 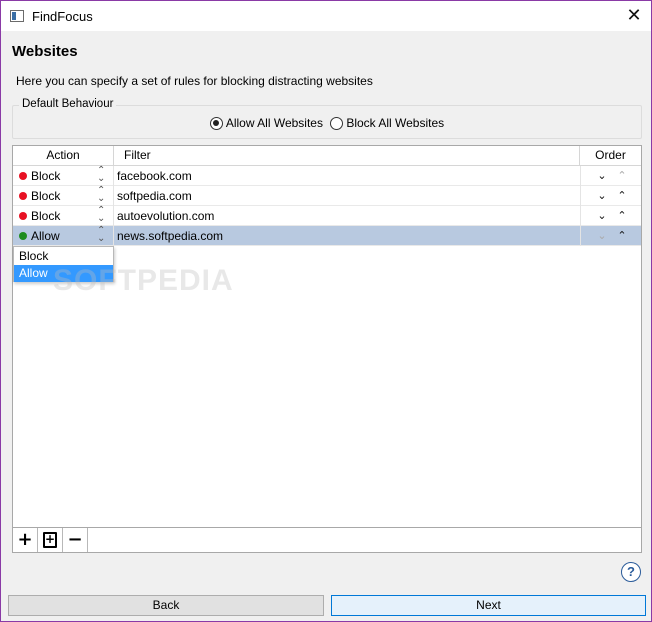 What do you see at coordinates (63, 236) in the screenshot?
I see `action-select: Allow ⌃ ⌄` at bounding box center [63, 236].